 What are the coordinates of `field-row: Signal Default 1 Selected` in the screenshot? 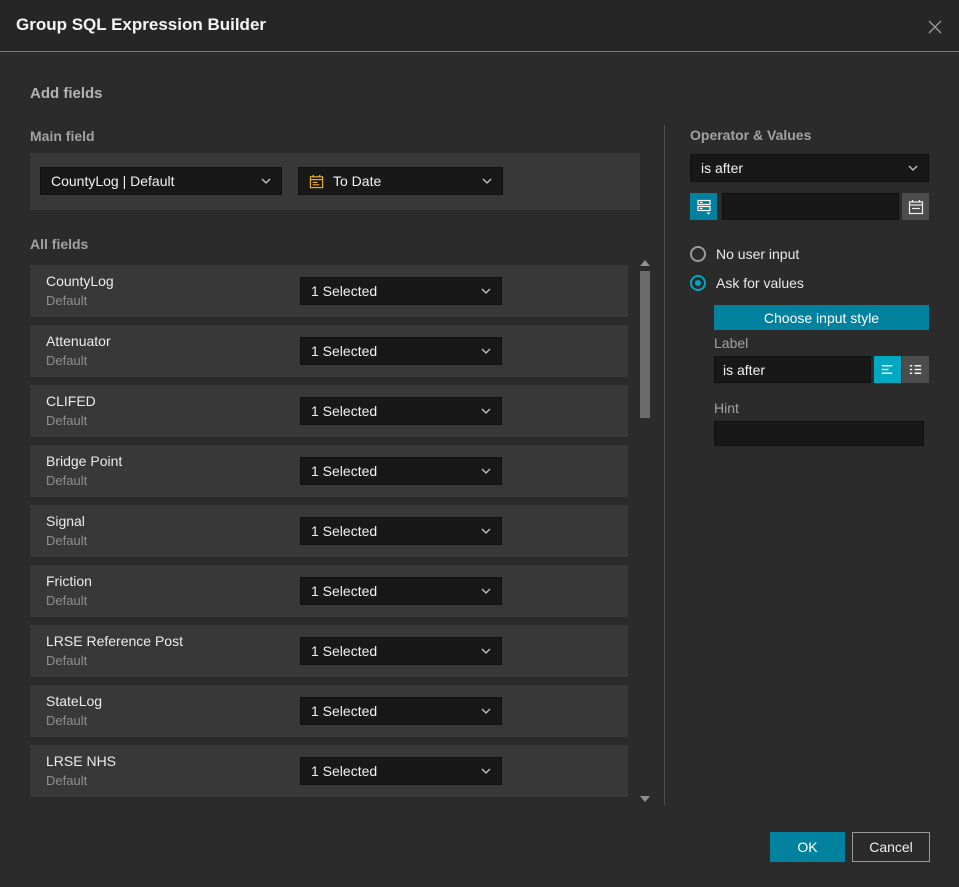 It's located at (329, 531).